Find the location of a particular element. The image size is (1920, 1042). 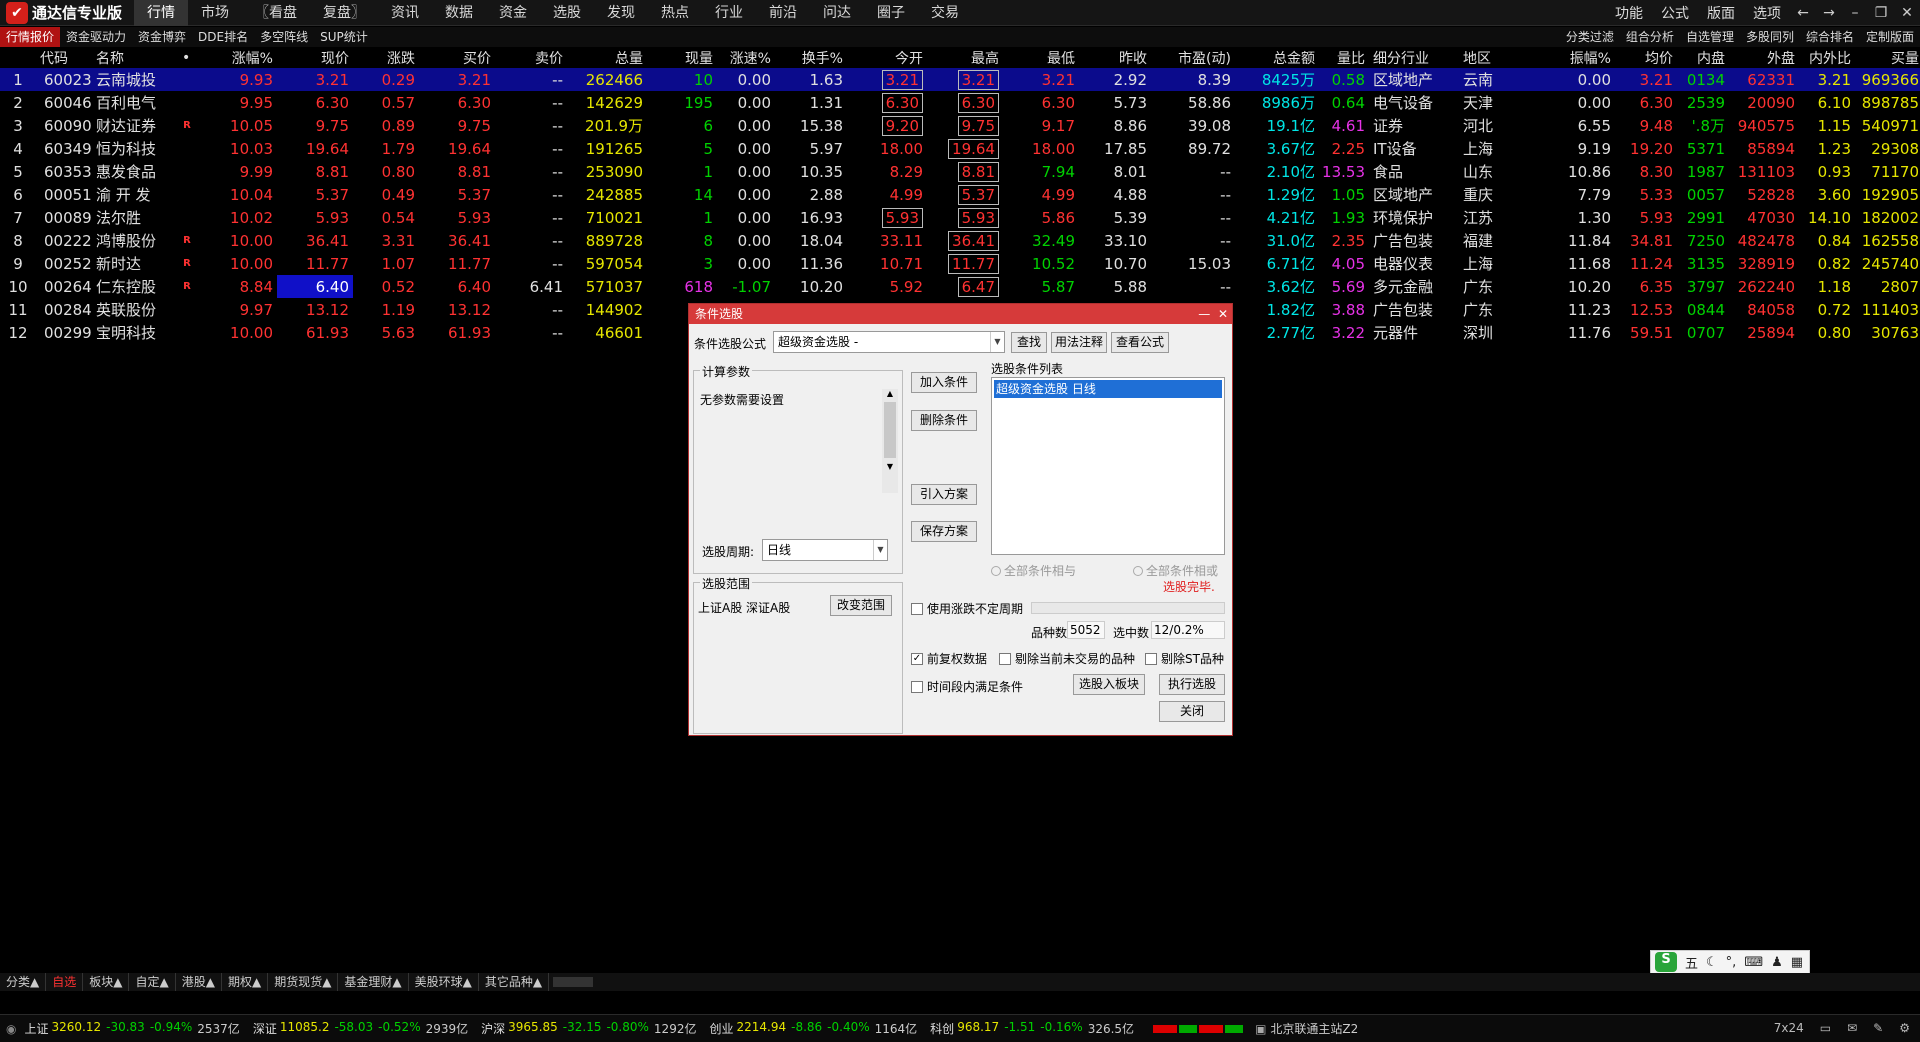

mode-label: 7x24 is located at coordinates (1789, 1028).